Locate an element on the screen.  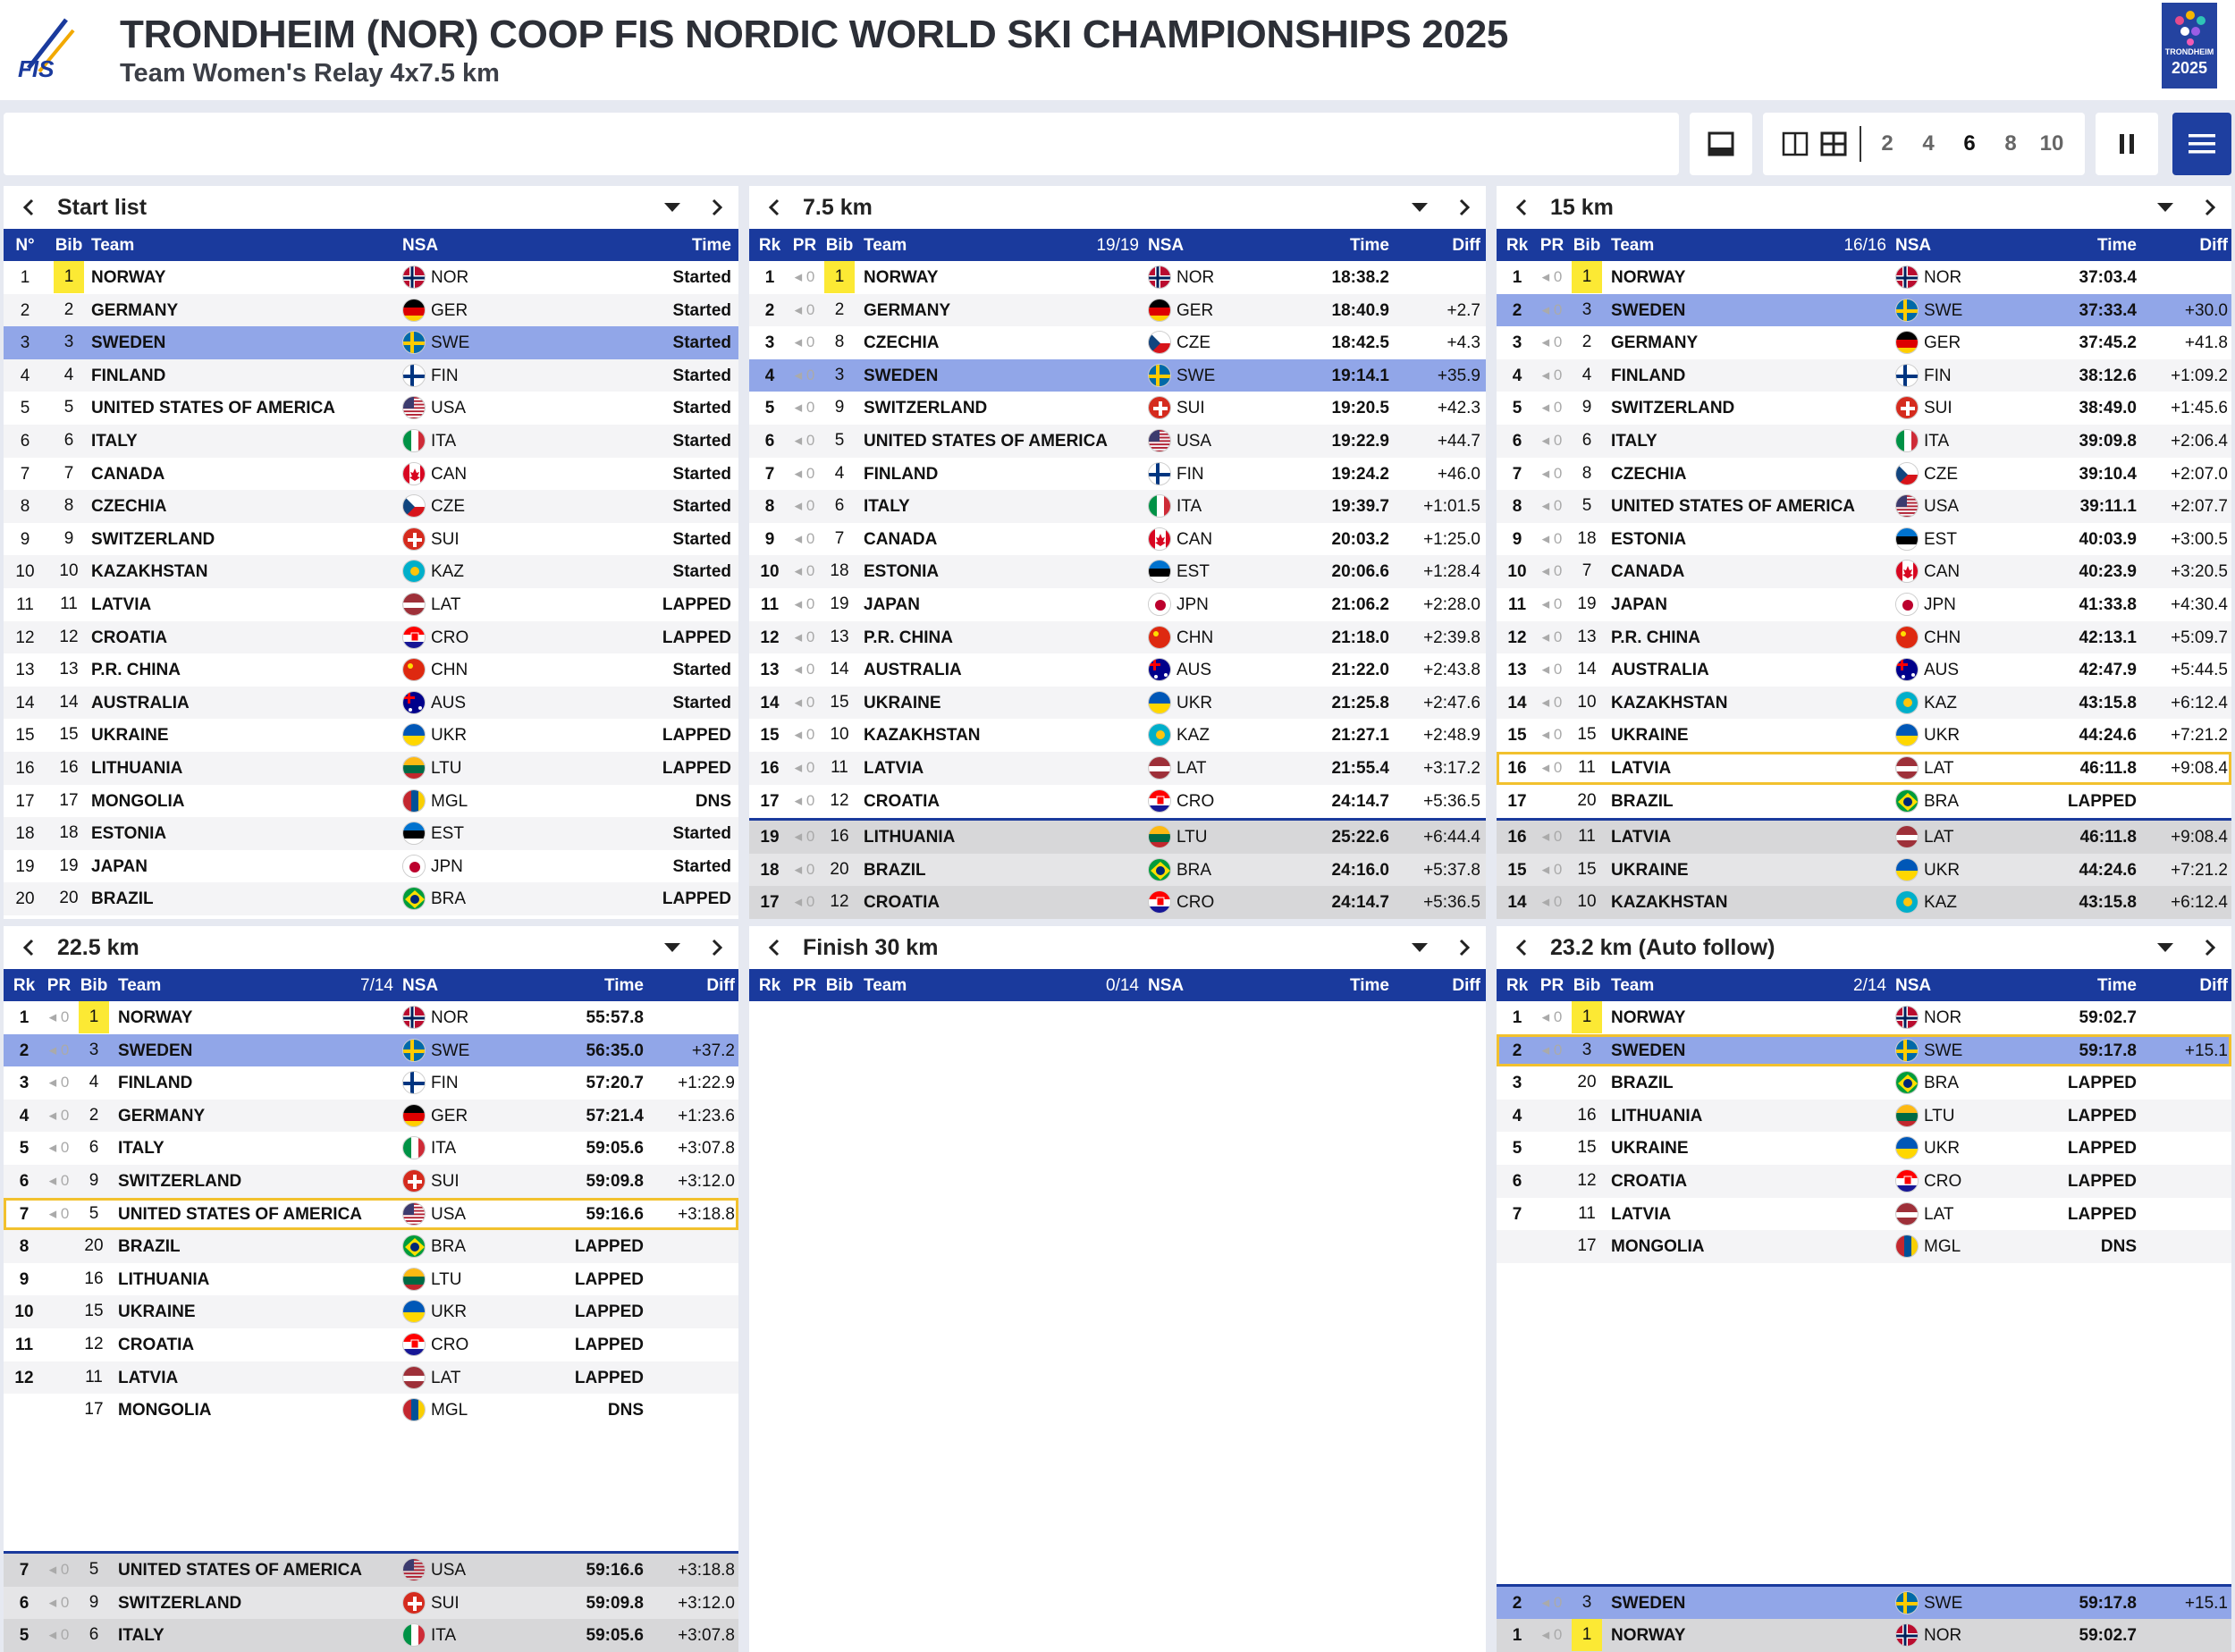
table-row: 20 20 BRAZIL BRA LAPPED is located at coordinates (371, 898).